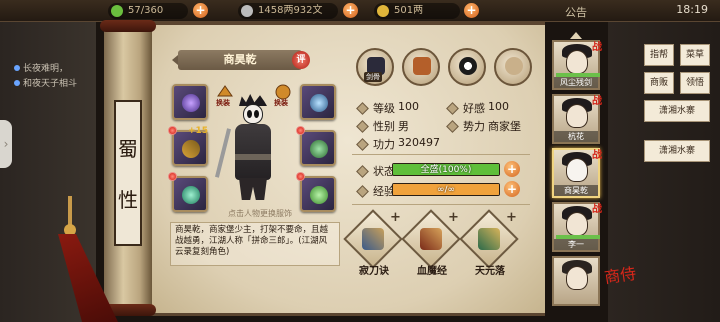 The height and width of the screenshot is (322, 720). I want to click on character-face, so click(253, 114).